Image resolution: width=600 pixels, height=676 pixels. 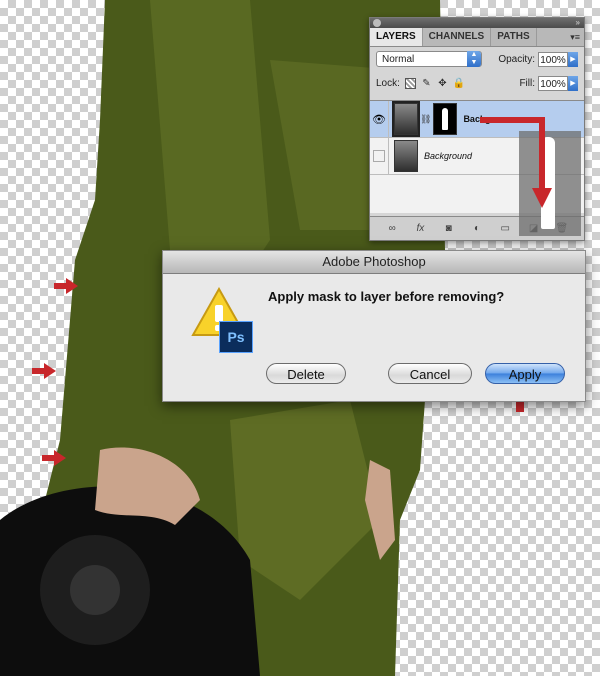 I want to click on cancel-button: Cancel, so click(x=430, y=373).